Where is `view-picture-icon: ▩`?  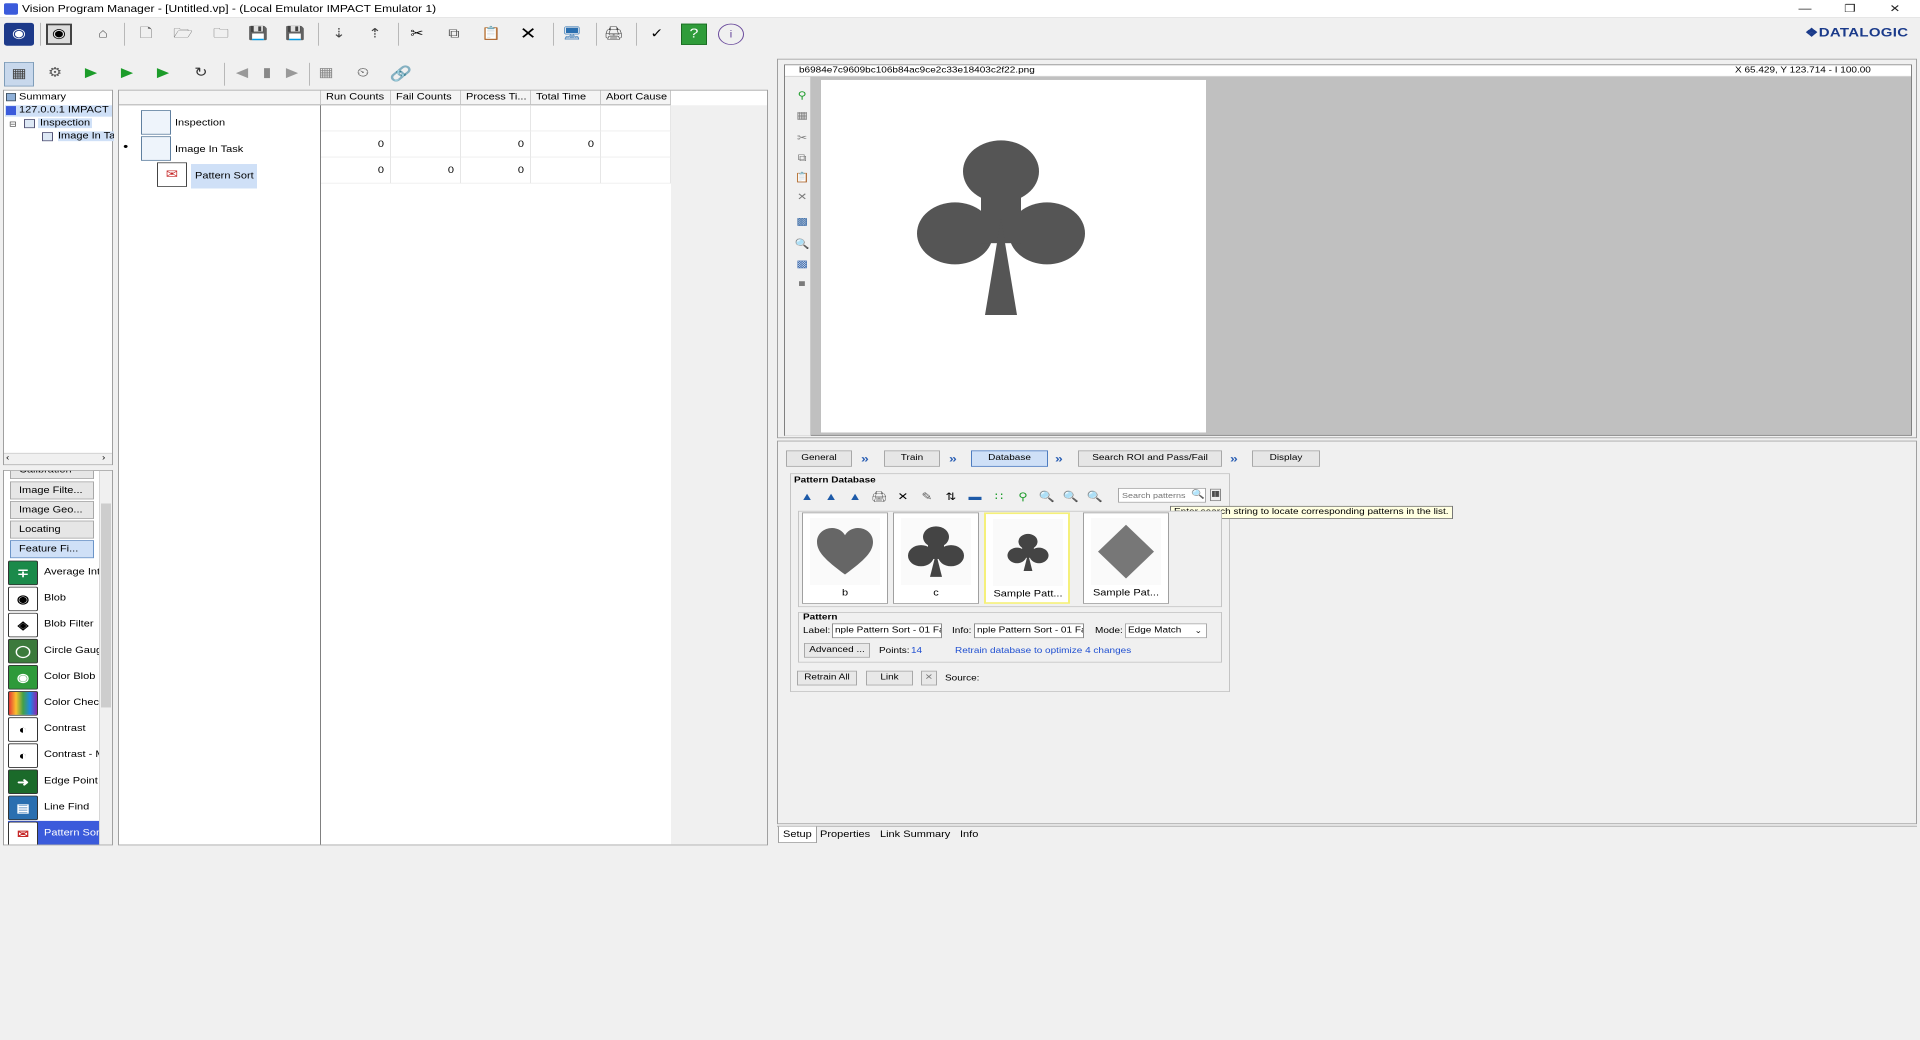 view-picture-icon: ▩ is located at coordinates (802, 263).